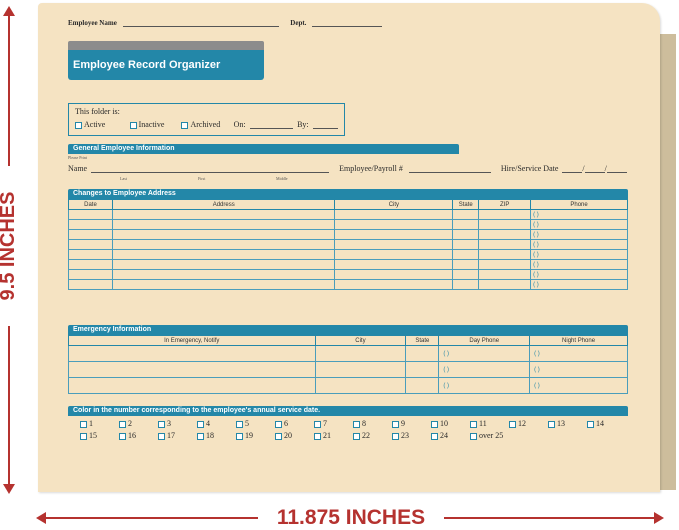 The image size is (679, 530). Describe the element at coordinates (271, 124) in the screenshot. I see `on-line` at that location.